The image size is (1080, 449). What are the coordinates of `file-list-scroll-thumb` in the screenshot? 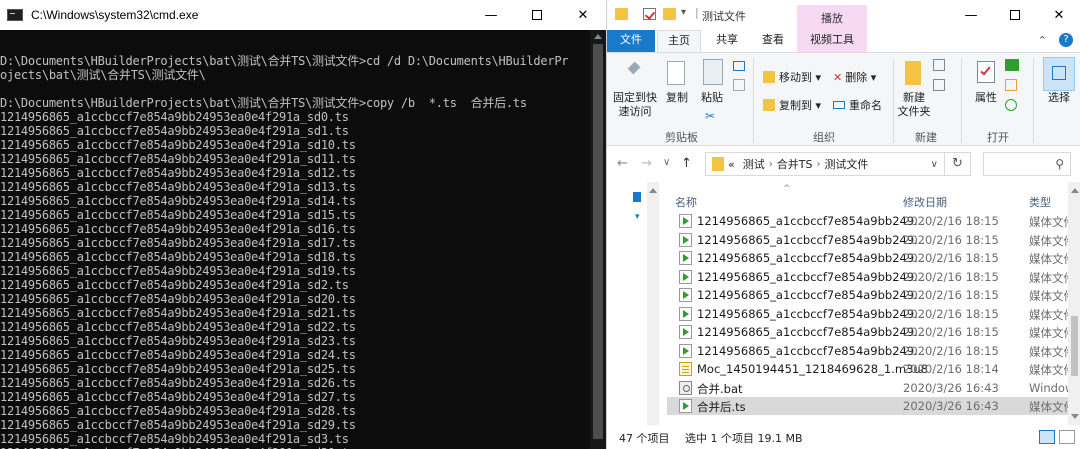 It's located at (1074, 346).